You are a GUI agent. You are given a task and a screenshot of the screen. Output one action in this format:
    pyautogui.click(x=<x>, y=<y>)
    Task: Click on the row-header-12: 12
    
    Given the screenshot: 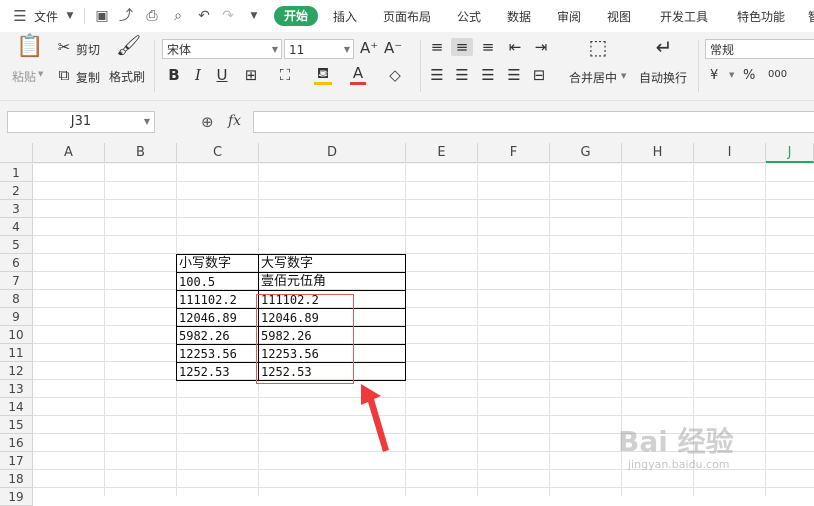 What is the action you would take?
    pyautogui.click(x=16, y=371)
    